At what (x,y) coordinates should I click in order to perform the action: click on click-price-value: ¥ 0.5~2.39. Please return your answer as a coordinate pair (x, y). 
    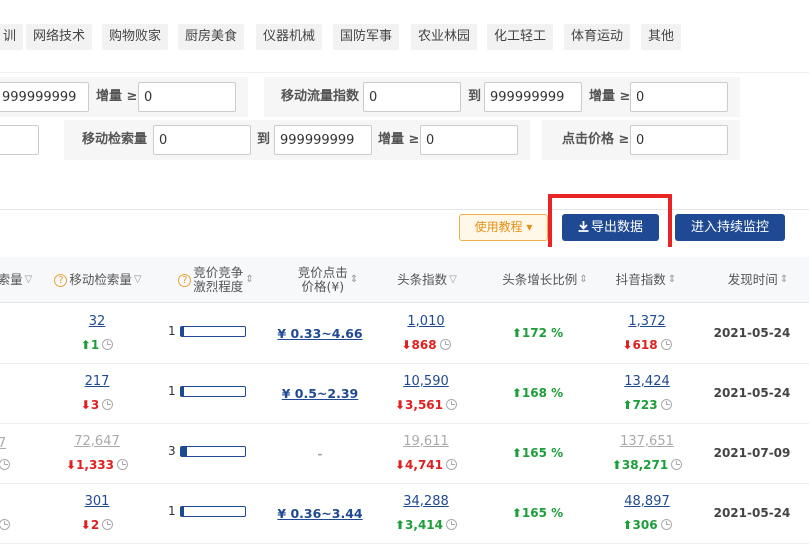
    Looking at the image, I should click on (320, 393).